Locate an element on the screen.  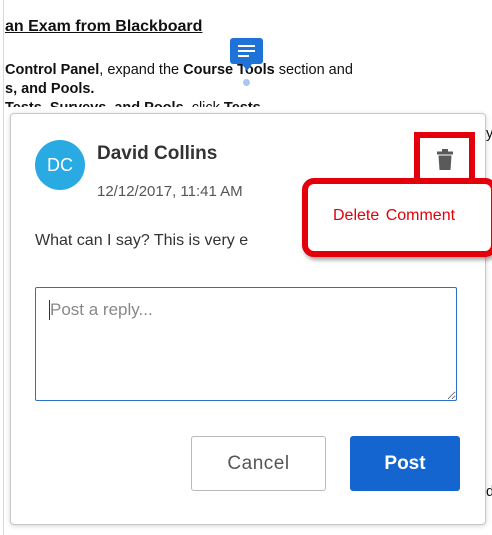
document-line: s, and Pools. is located at coordinates (49, 89).